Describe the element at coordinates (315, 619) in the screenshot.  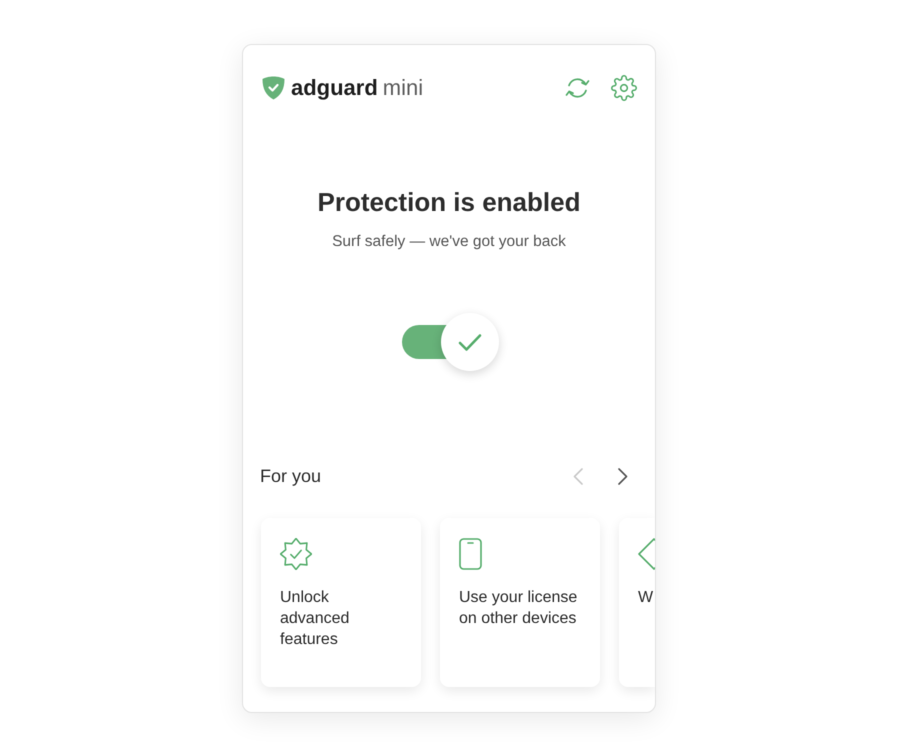
I see `card-text: Unlock advanced features` at that location.